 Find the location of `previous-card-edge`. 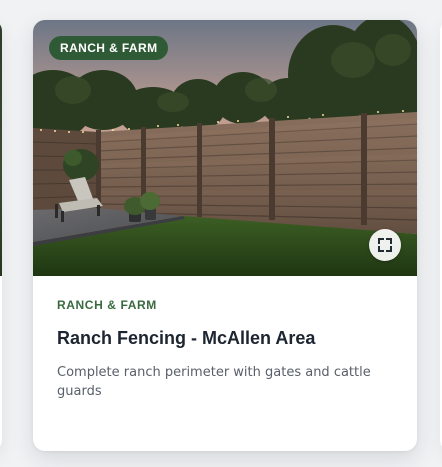

previous-card-edge is located at coordinates (1, 235).